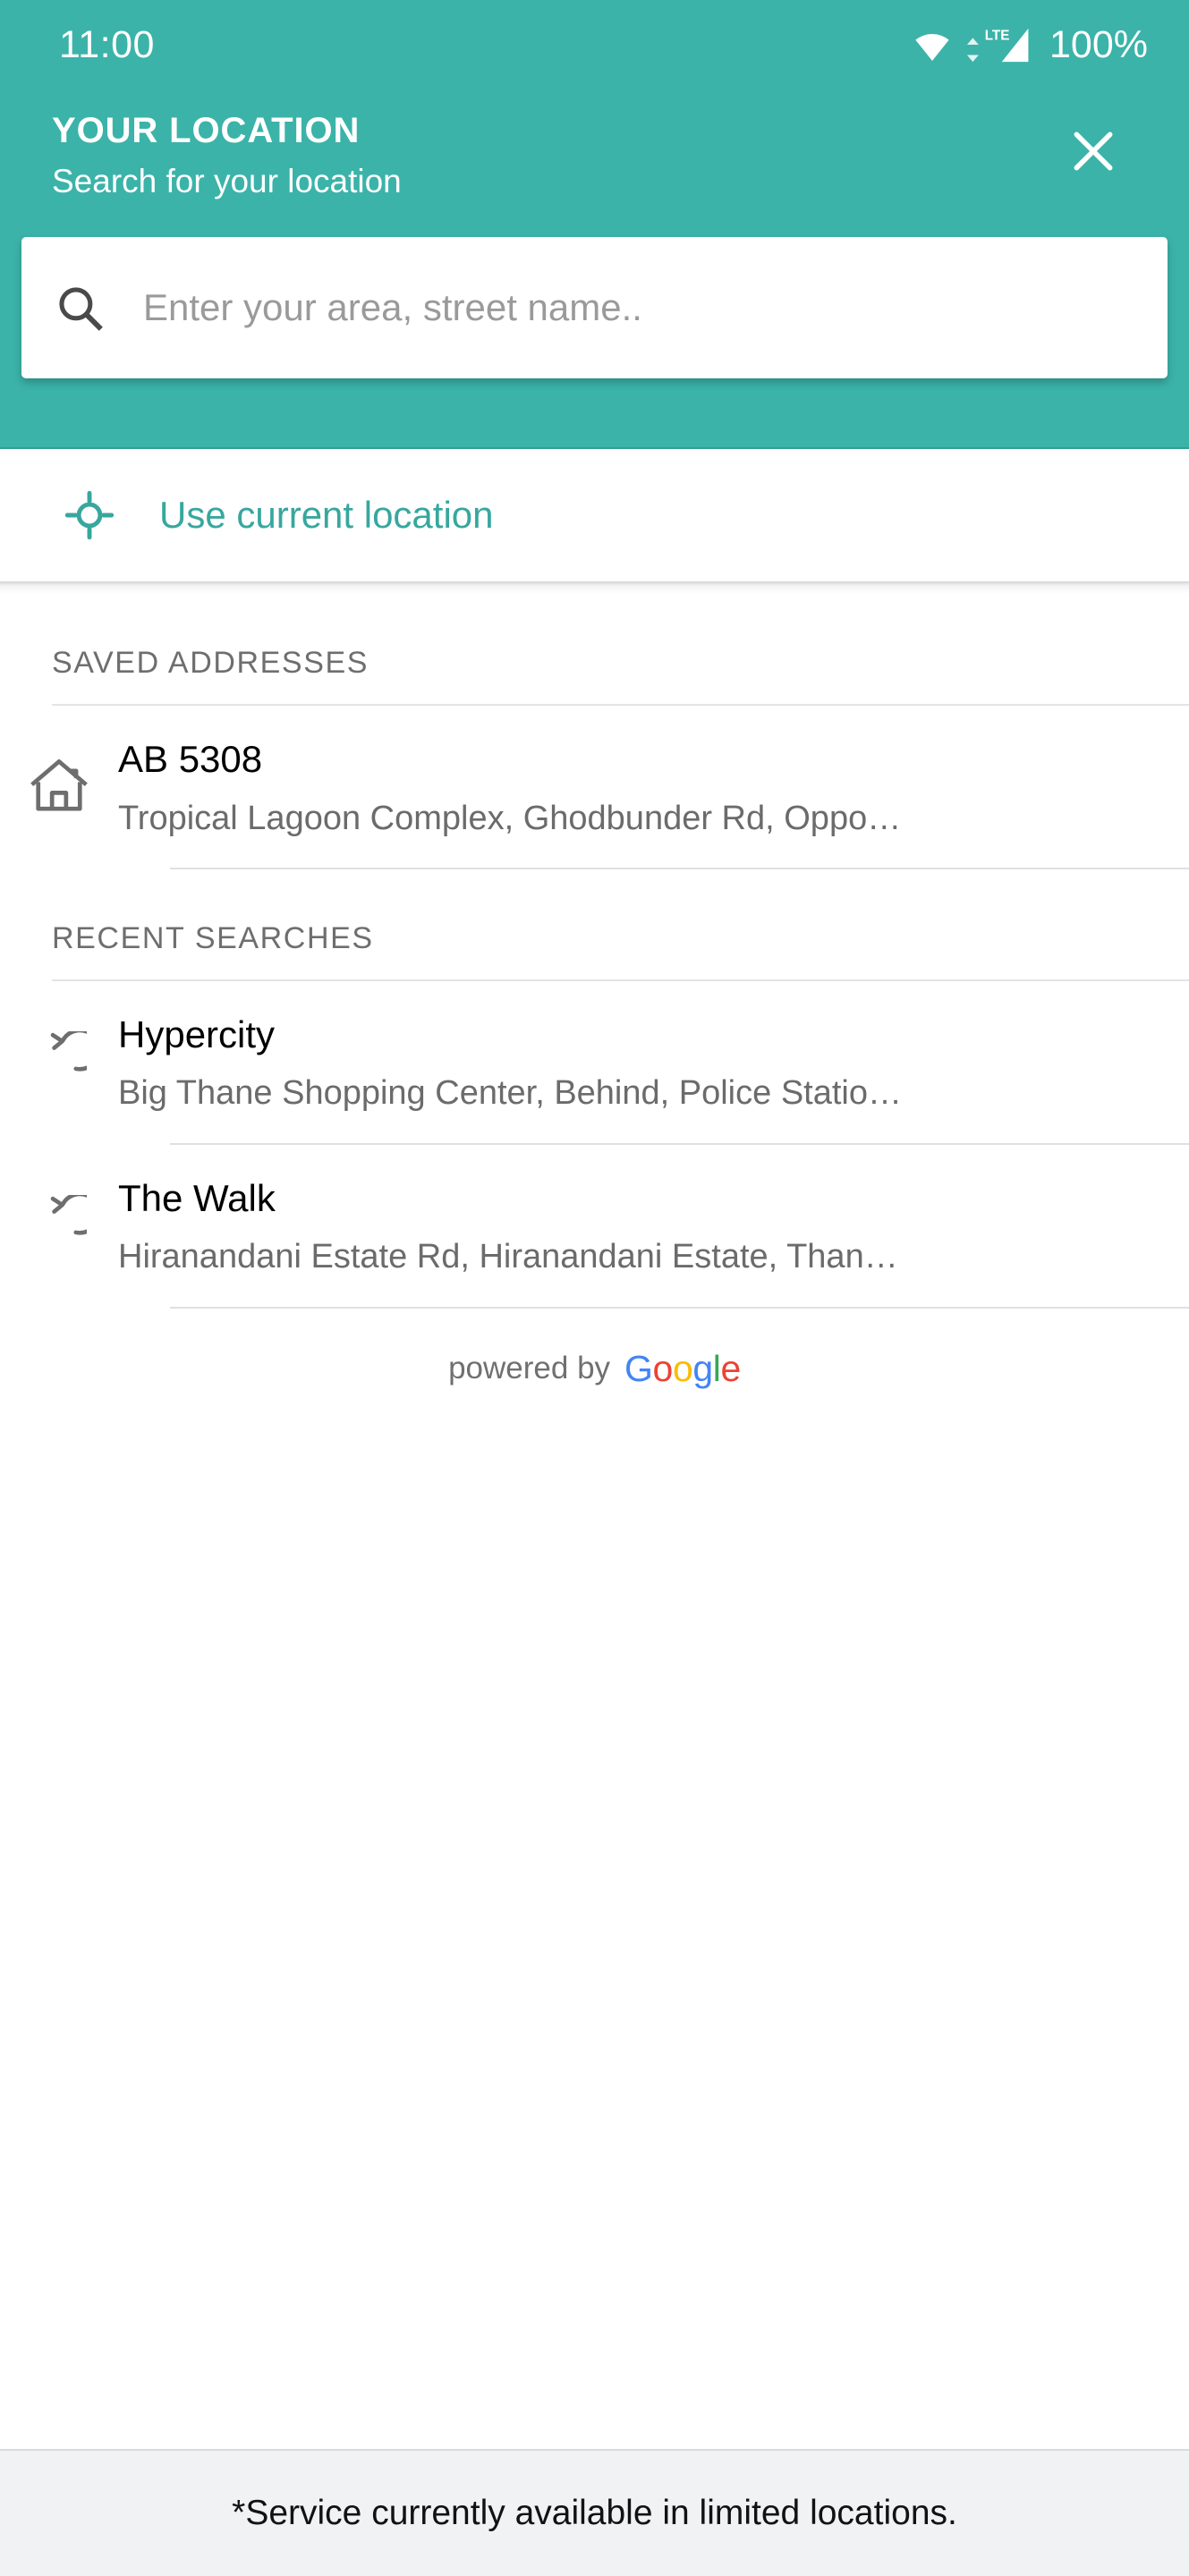 The height and width of the screenshot is (2576, 1189). I want to click on gps-crosshair-icon, so click(89, 515).